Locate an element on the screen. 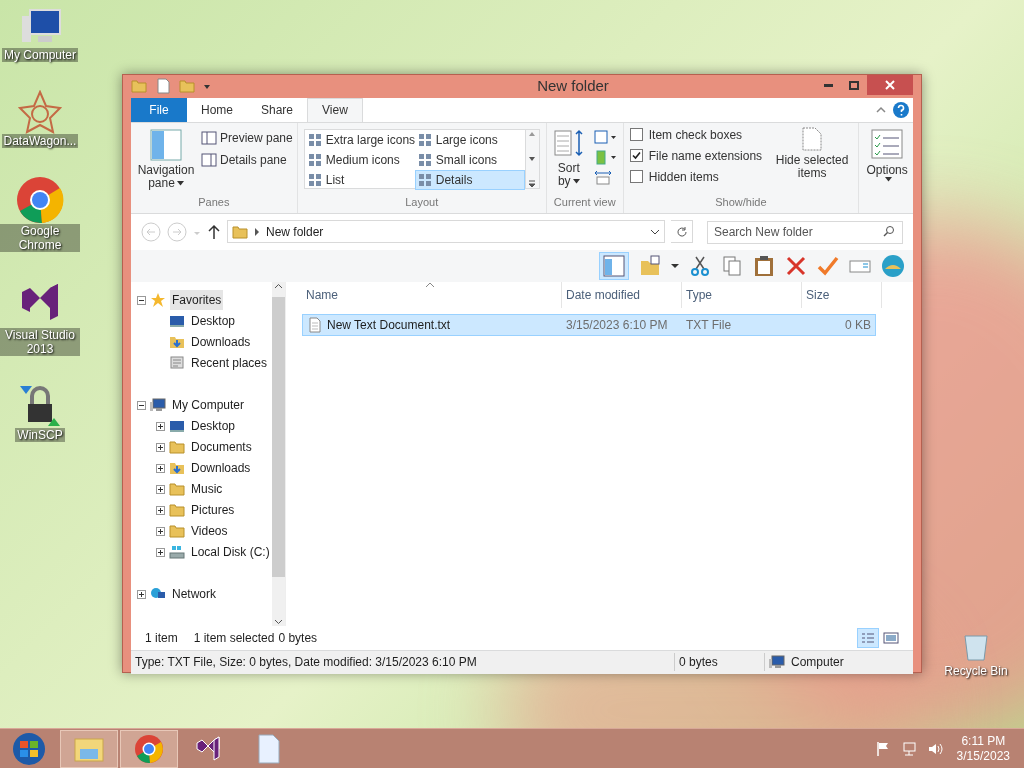  flag-icon is located at coordinates (882, 748).